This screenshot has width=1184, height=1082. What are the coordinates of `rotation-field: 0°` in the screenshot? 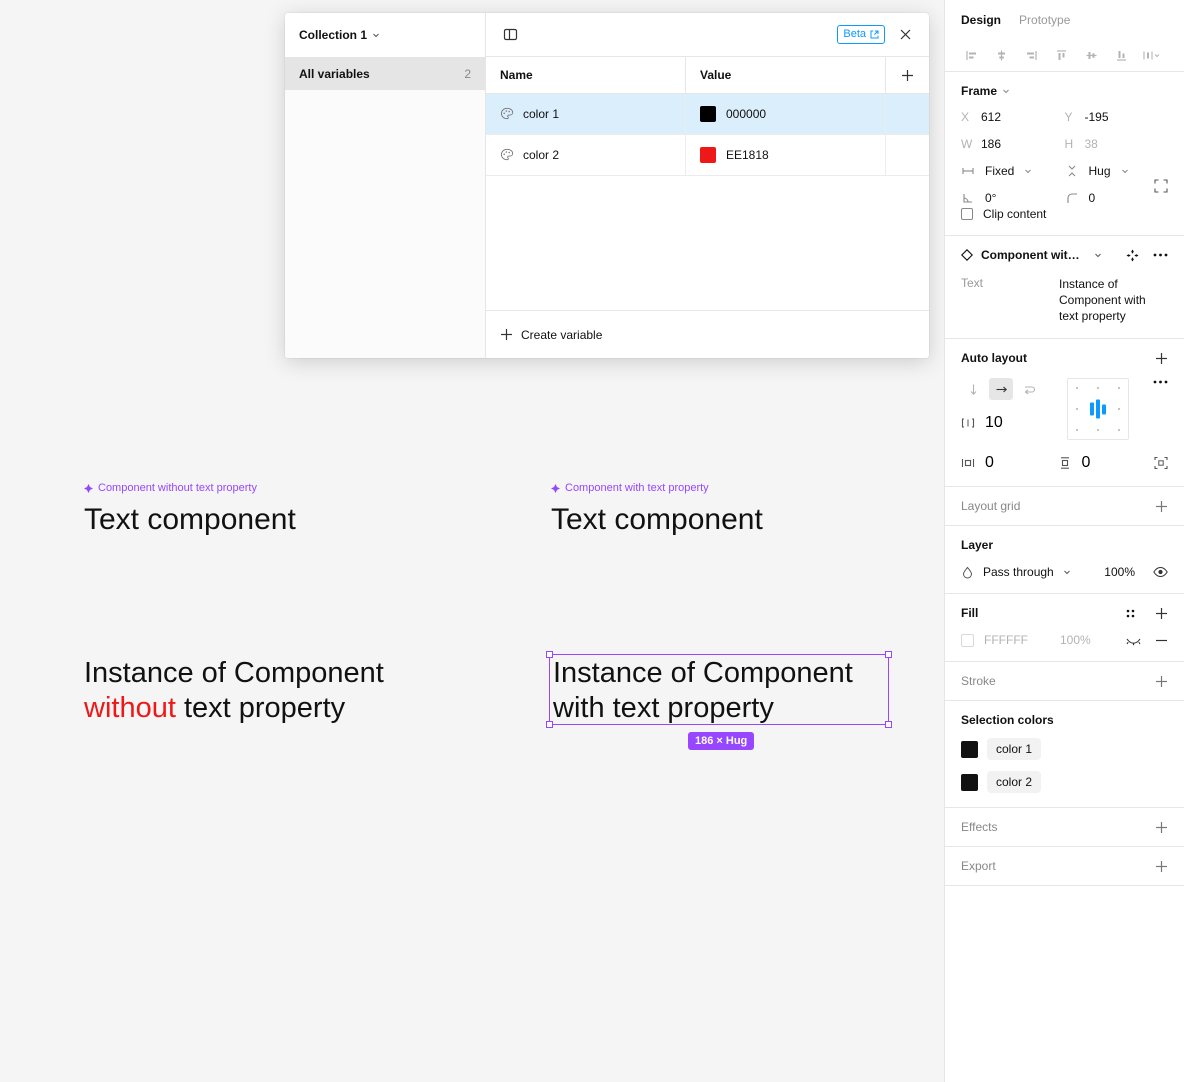 It's located at (1013, 198).